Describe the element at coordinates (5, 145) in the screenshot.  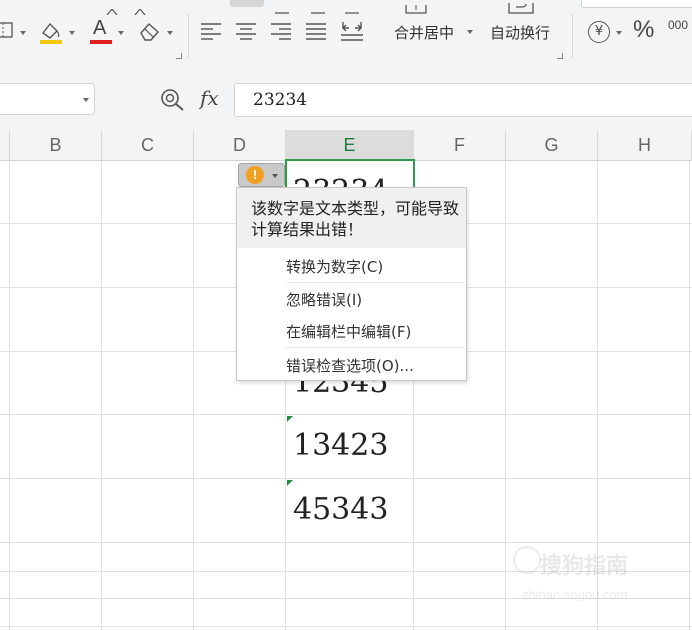
I see `column-header-partial` at that location.